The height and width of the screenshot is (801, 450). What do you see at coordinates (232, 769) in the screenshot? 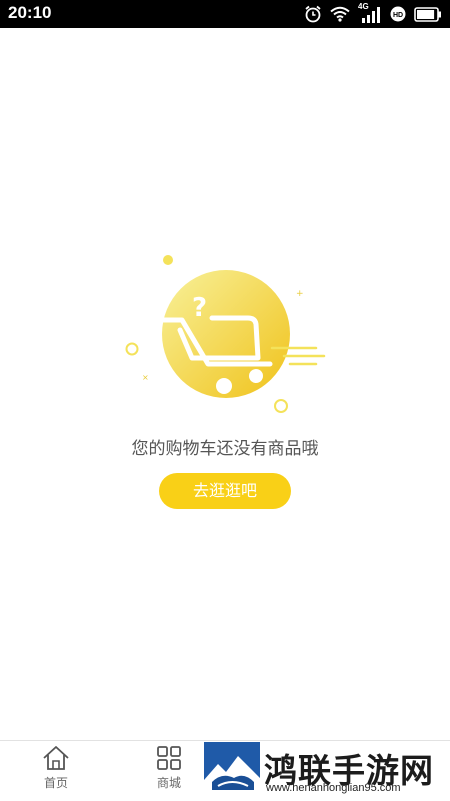
I see `watermark-logo` at bounding box center [232, 769].